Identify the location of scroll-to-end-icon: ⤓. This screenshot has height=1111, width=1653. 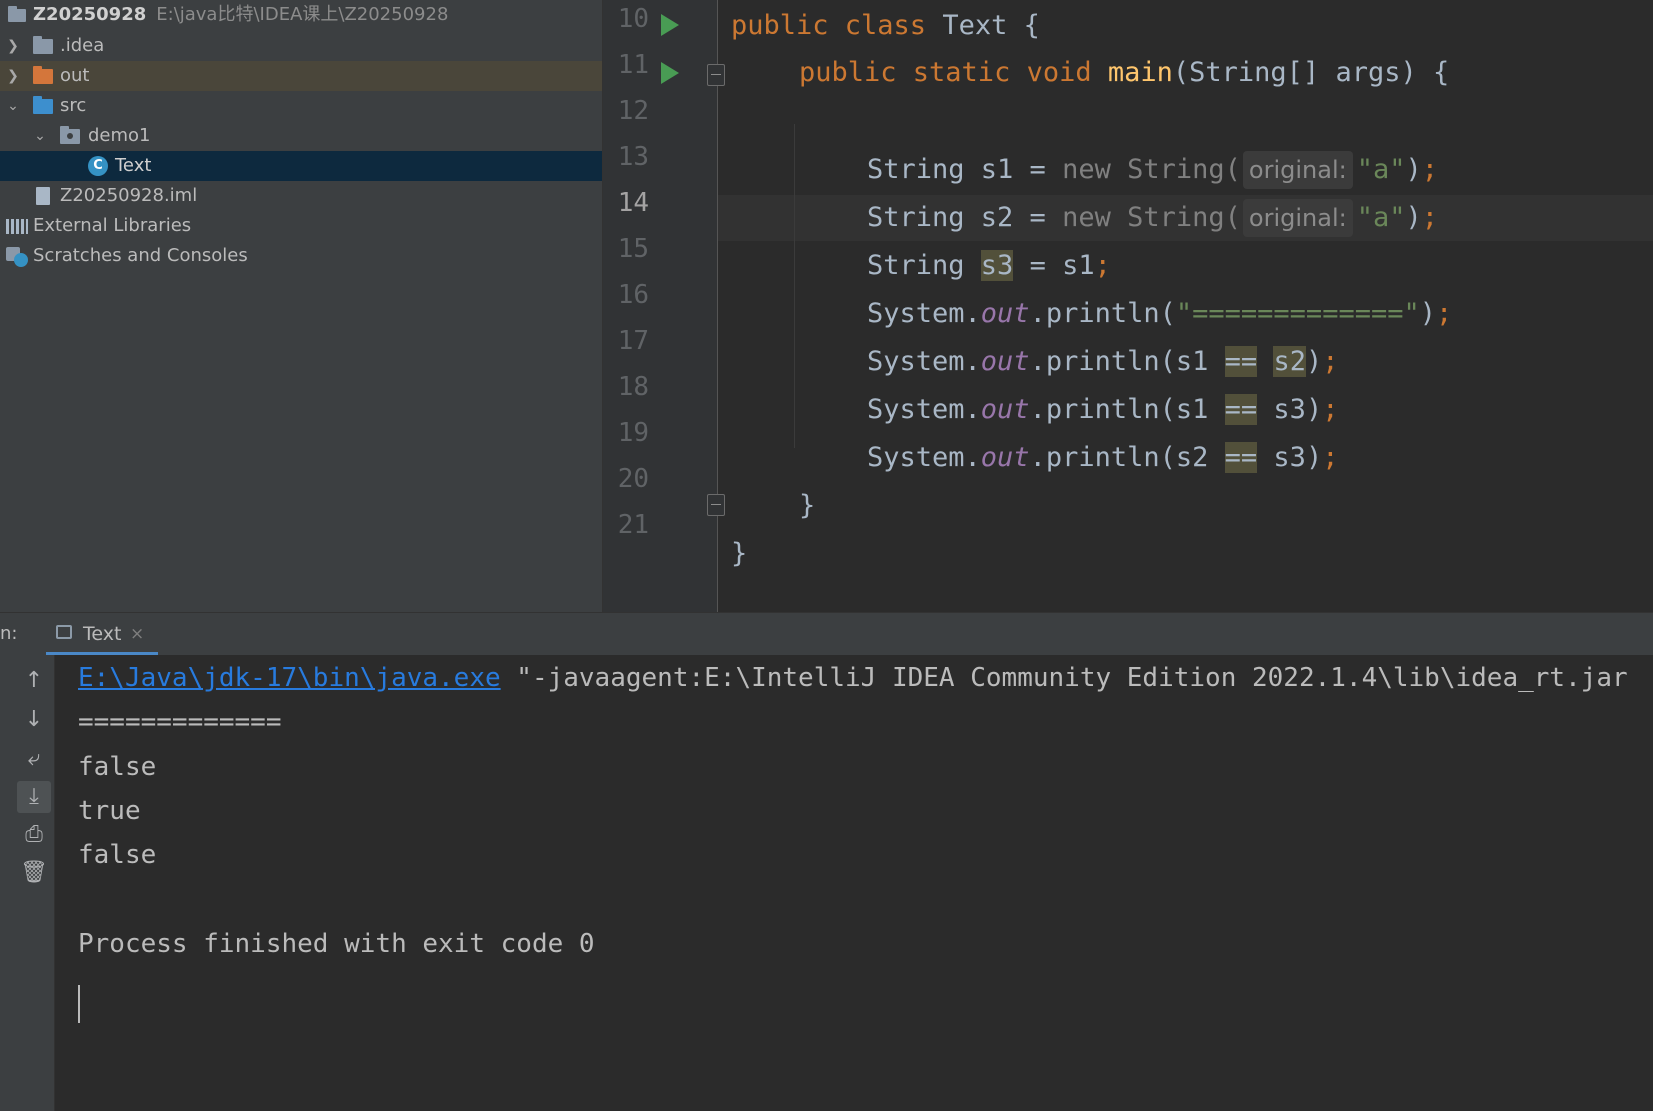
(34, 797).